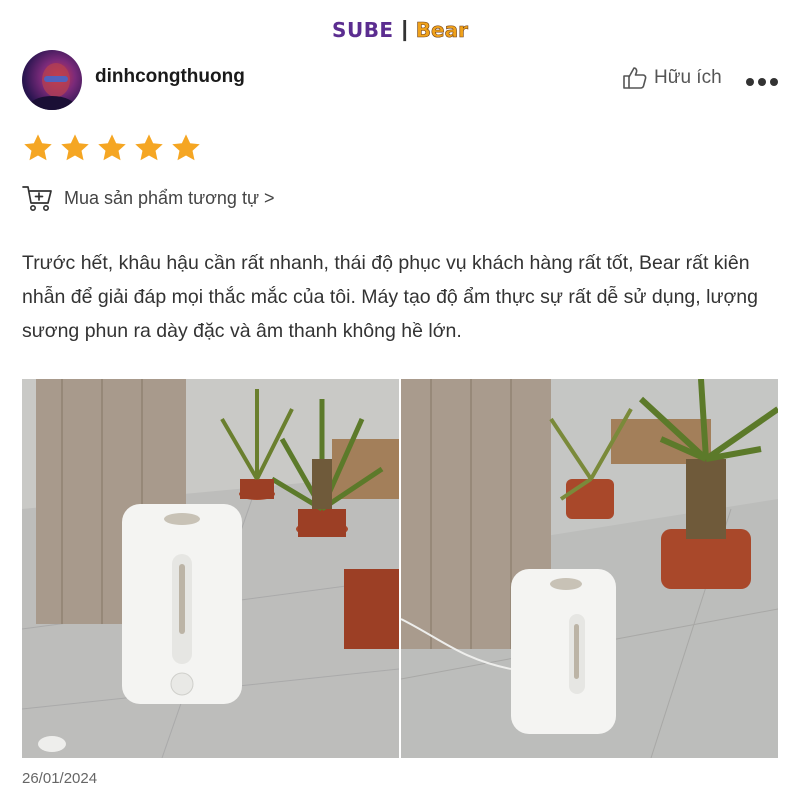  I want to click on star-rating, so click(112, 148).